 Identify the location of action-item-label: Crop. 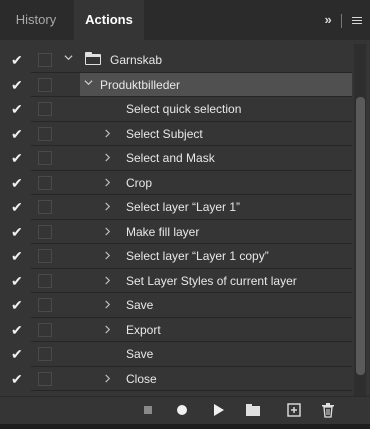
(139, 182).